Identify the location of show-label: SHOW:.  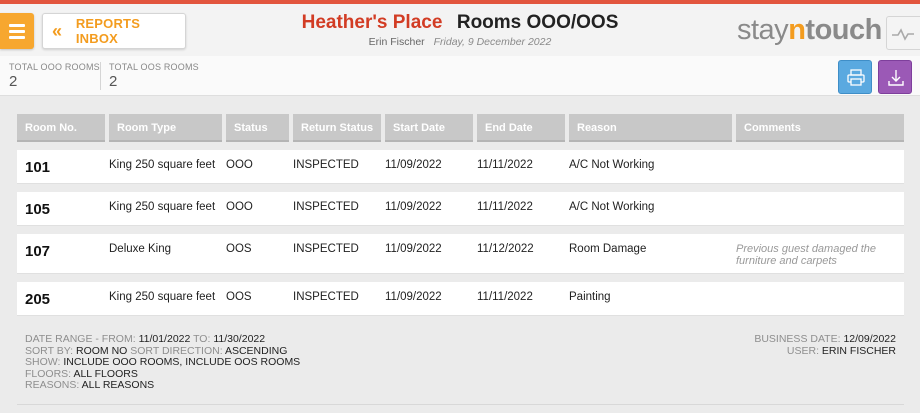
(43, 362).